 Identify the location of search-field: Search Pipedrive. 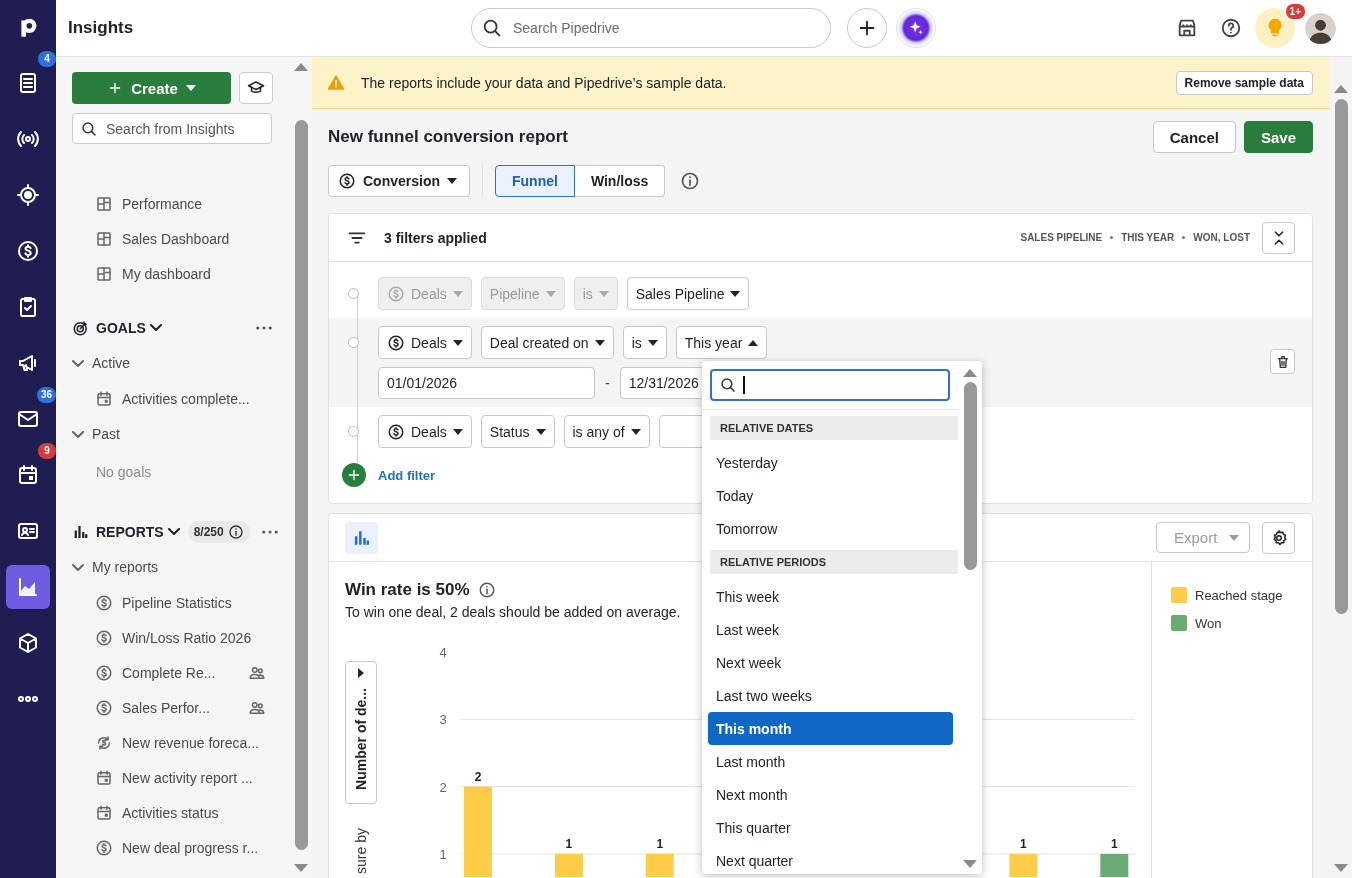
(651, 28).